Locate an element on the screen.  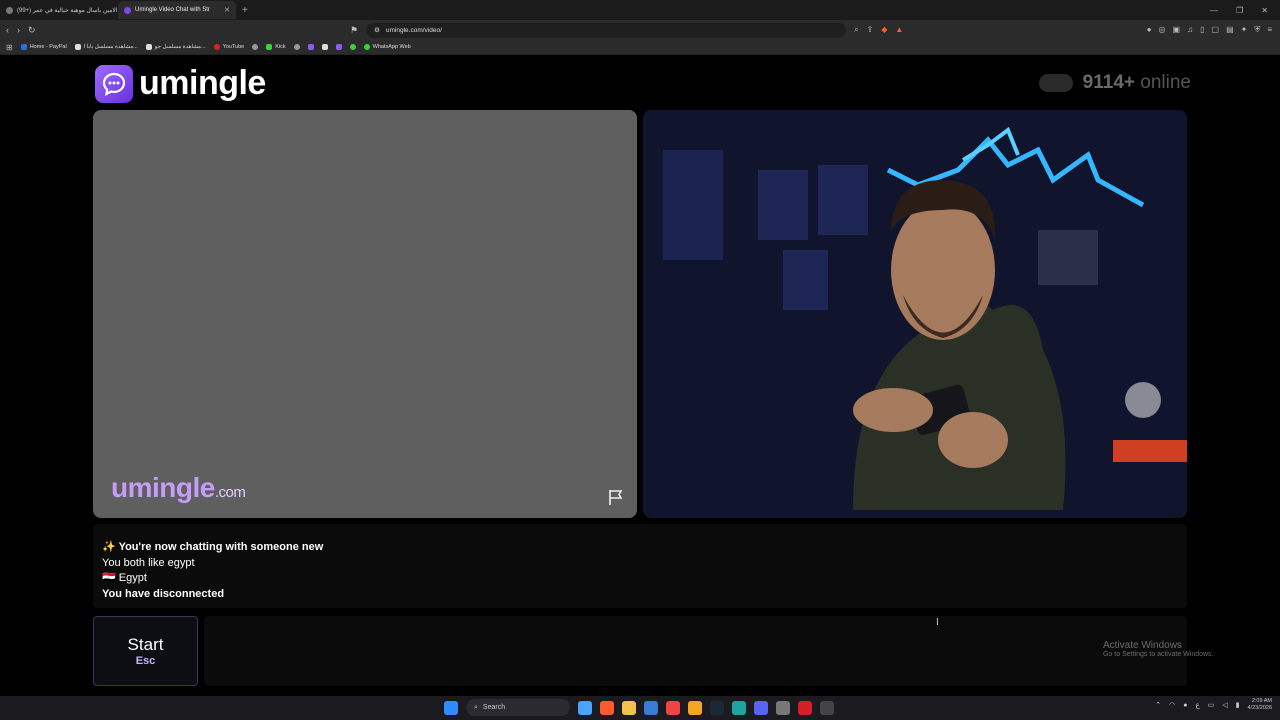
navigation-buttons: ‹ › ↻ is located at coordinates (175, 30).